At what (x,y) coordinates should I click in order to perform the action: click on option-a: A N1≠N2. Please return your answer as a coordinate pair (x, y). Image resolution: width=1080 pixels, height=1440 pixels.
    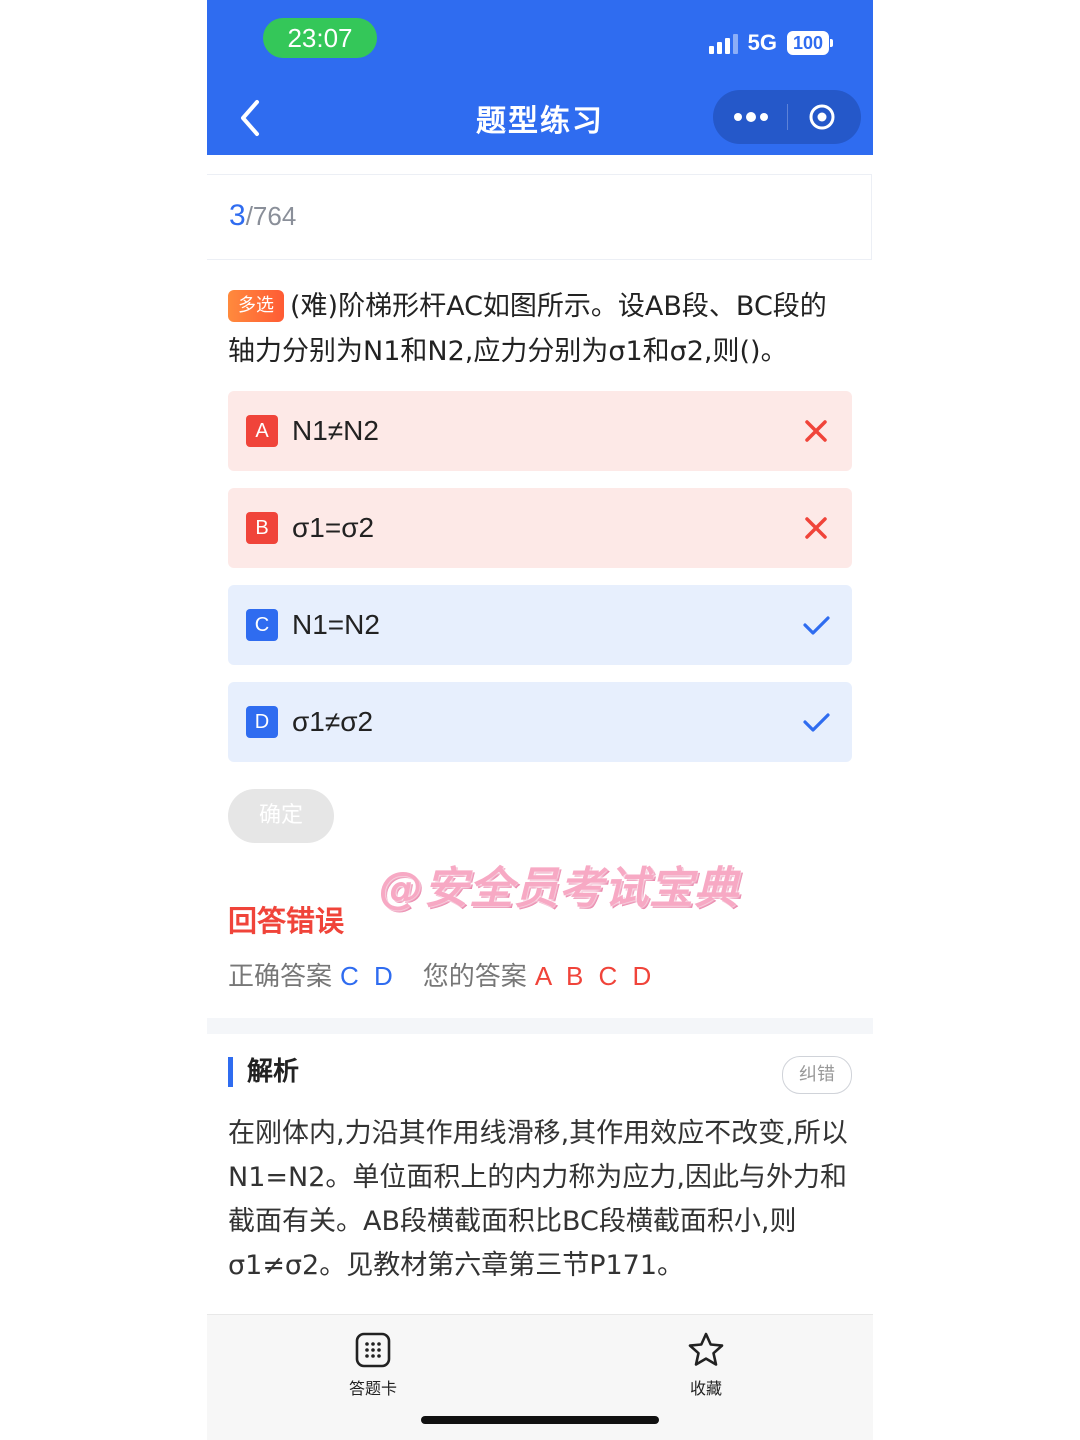
    Looking at the image, I should click on (540, 431).